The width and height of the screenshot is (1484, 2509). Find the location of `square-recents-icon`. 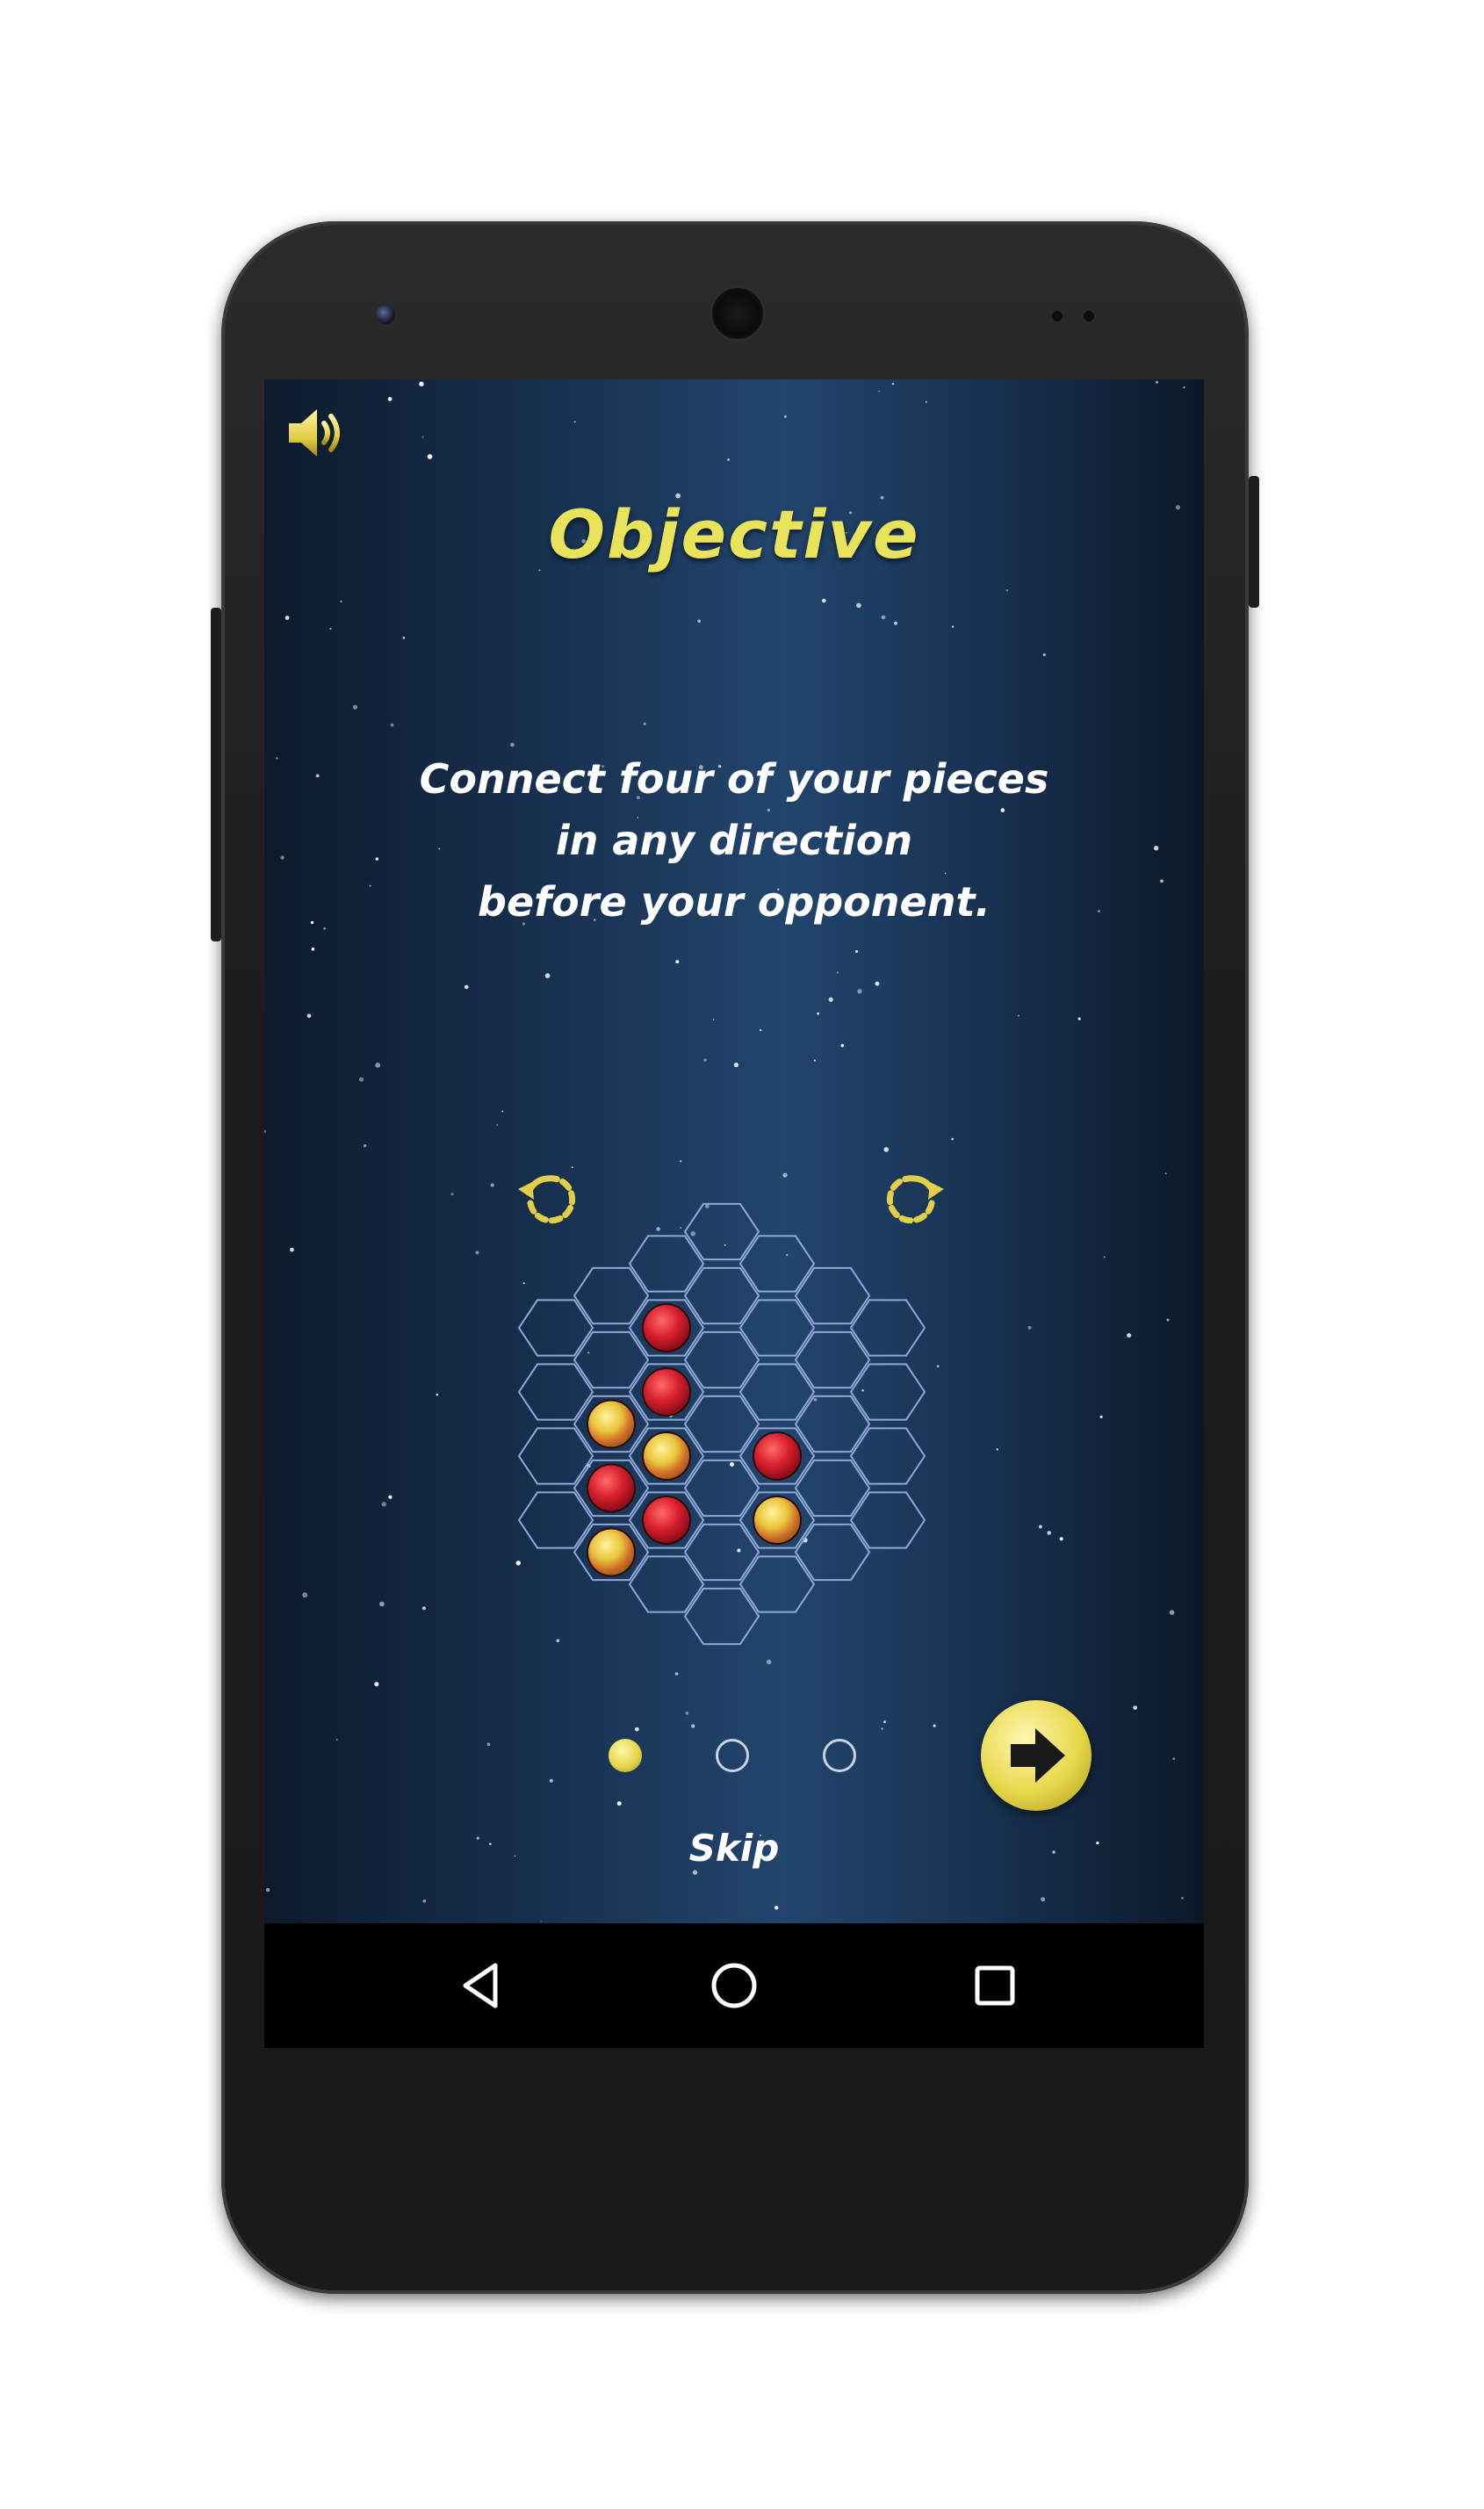

square-recents-icon is located at coordinates (995, 1985).